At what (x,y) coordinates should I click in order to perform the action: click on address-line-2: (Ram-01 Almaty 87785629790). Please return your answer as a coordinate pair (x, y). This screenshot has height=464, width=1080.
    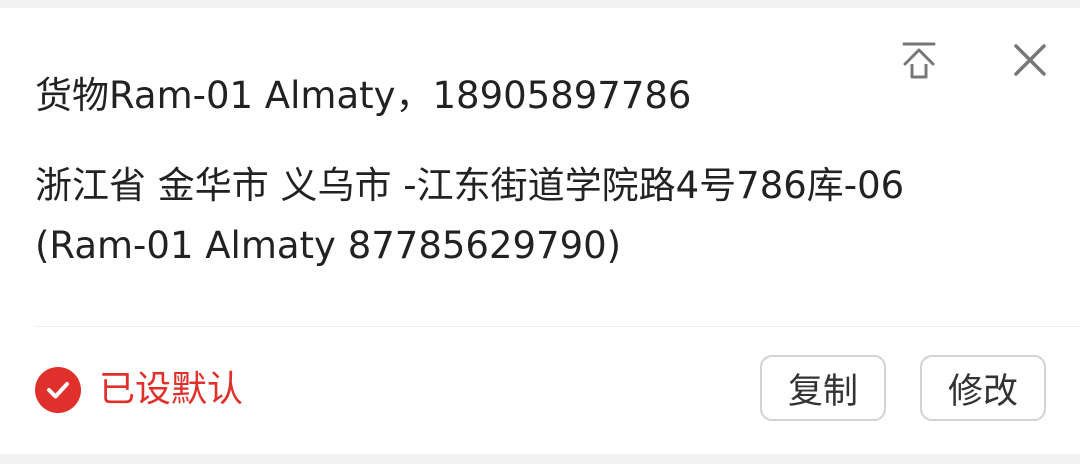
    Looking at the image, I should click on (328, 245).